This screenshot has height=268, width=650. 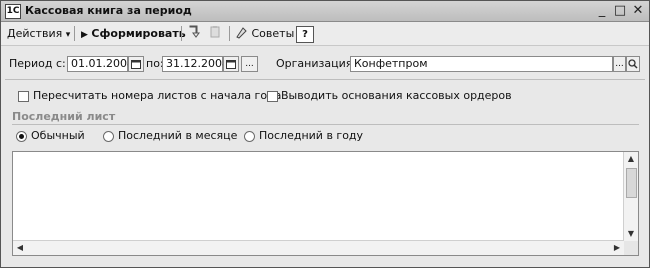 I want to click on scroll-corner, so click(x=631, y=248).